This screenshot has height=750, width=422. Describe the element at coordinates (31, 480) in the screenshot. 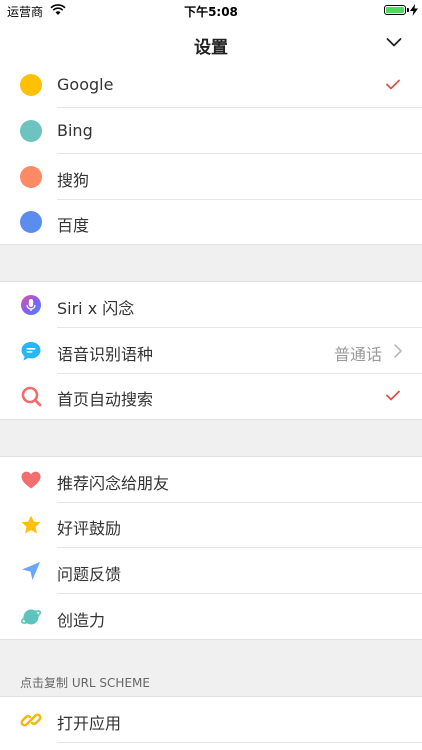

I see `heart-icon` at that location.